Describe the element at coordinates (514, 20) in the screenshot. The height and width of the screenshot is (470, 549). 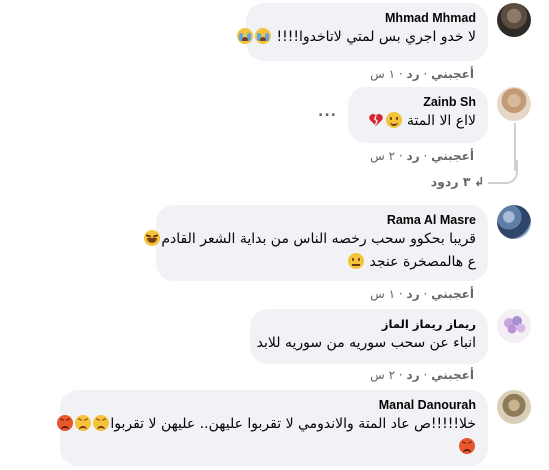
I see `avatar-mhmad-mhmad` at that location.